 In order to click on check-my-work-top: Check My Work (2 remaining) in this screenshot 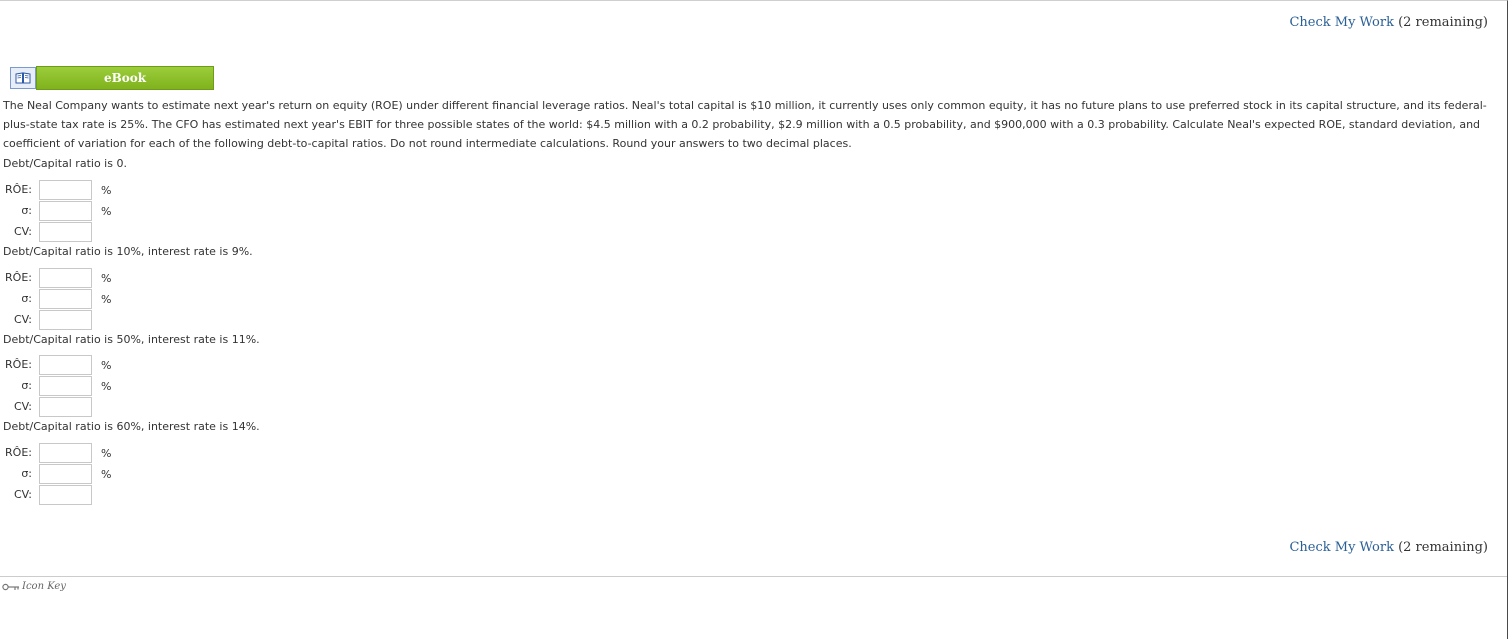, I will do `click(1388, 22)`.